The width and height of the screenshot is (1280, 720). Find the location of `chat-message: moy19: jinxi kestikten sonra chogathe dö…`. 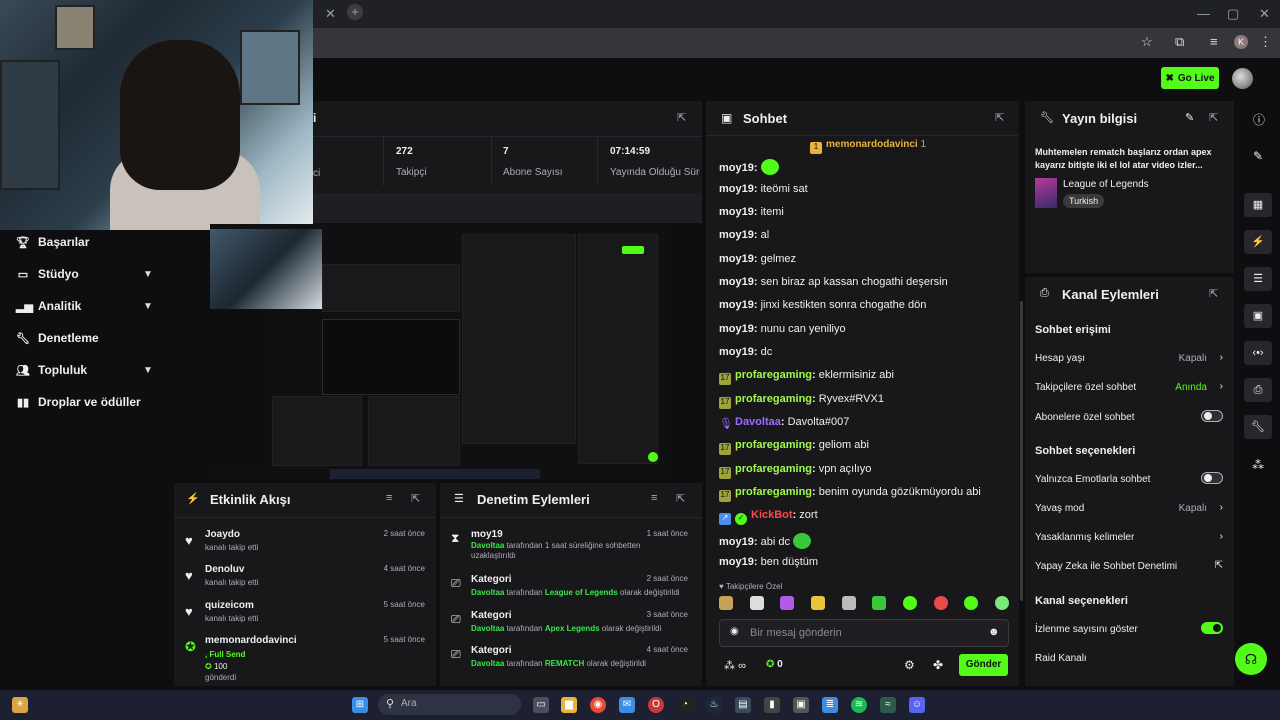

chat-message: moy19: jinxi kestikten sonra chogathe dö… is located at coordinates (822, 305).